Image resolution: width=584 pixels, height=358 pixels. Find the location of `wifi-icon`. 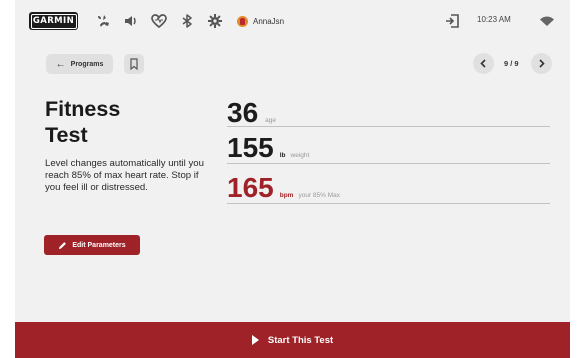

wifi-icon is located at coordinates (547, 21).